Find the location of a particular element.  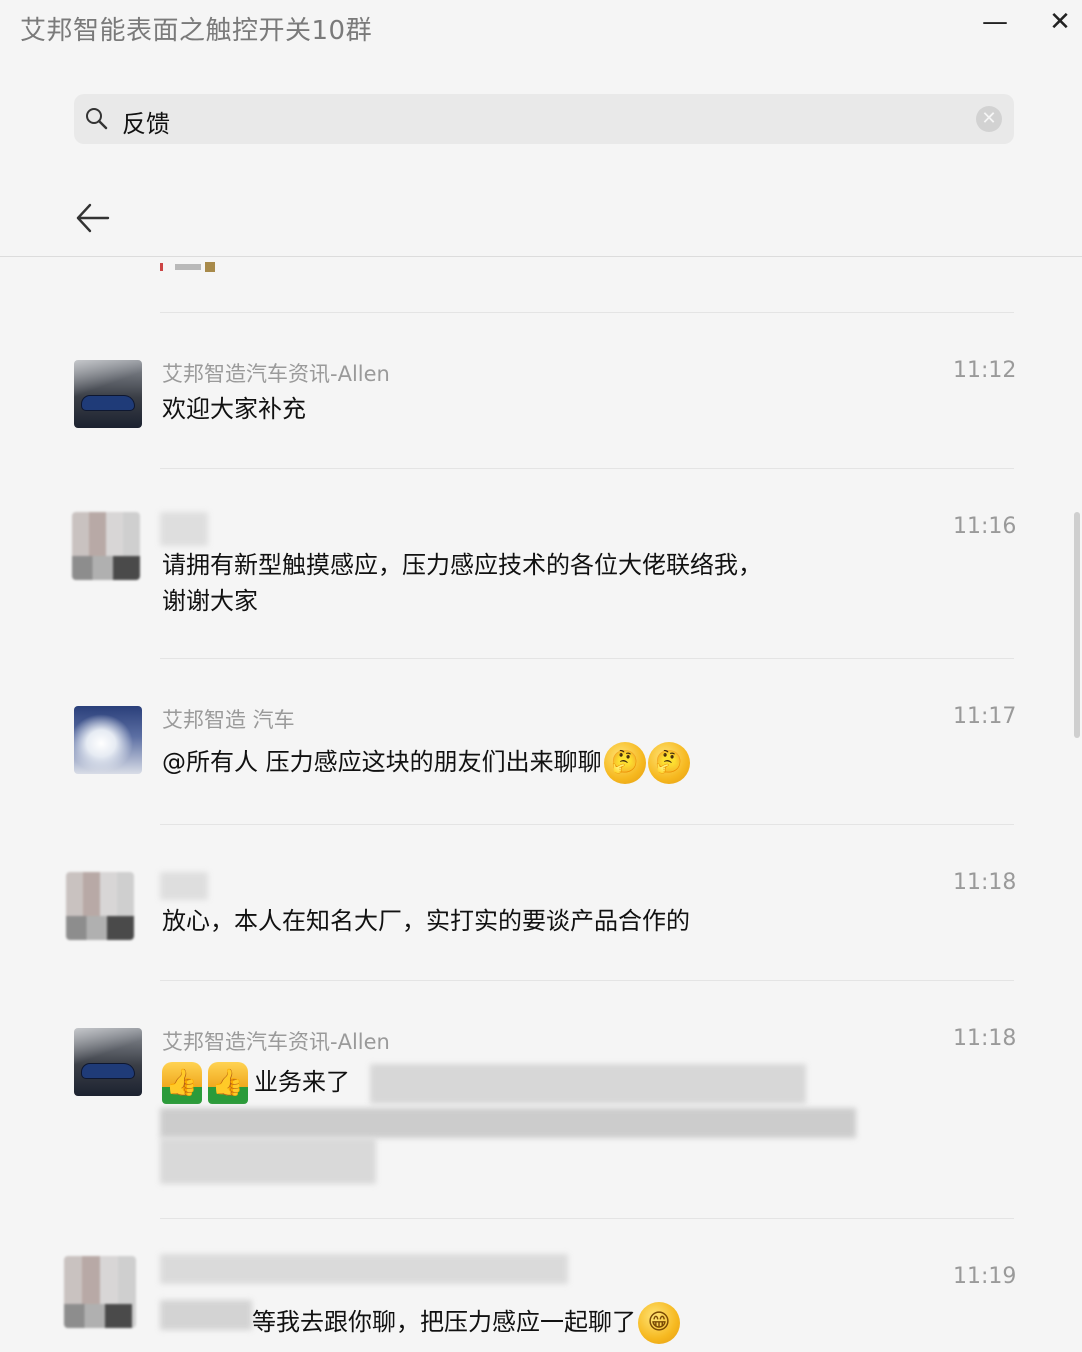

scrollbar is located at coordinates (1077, 625).